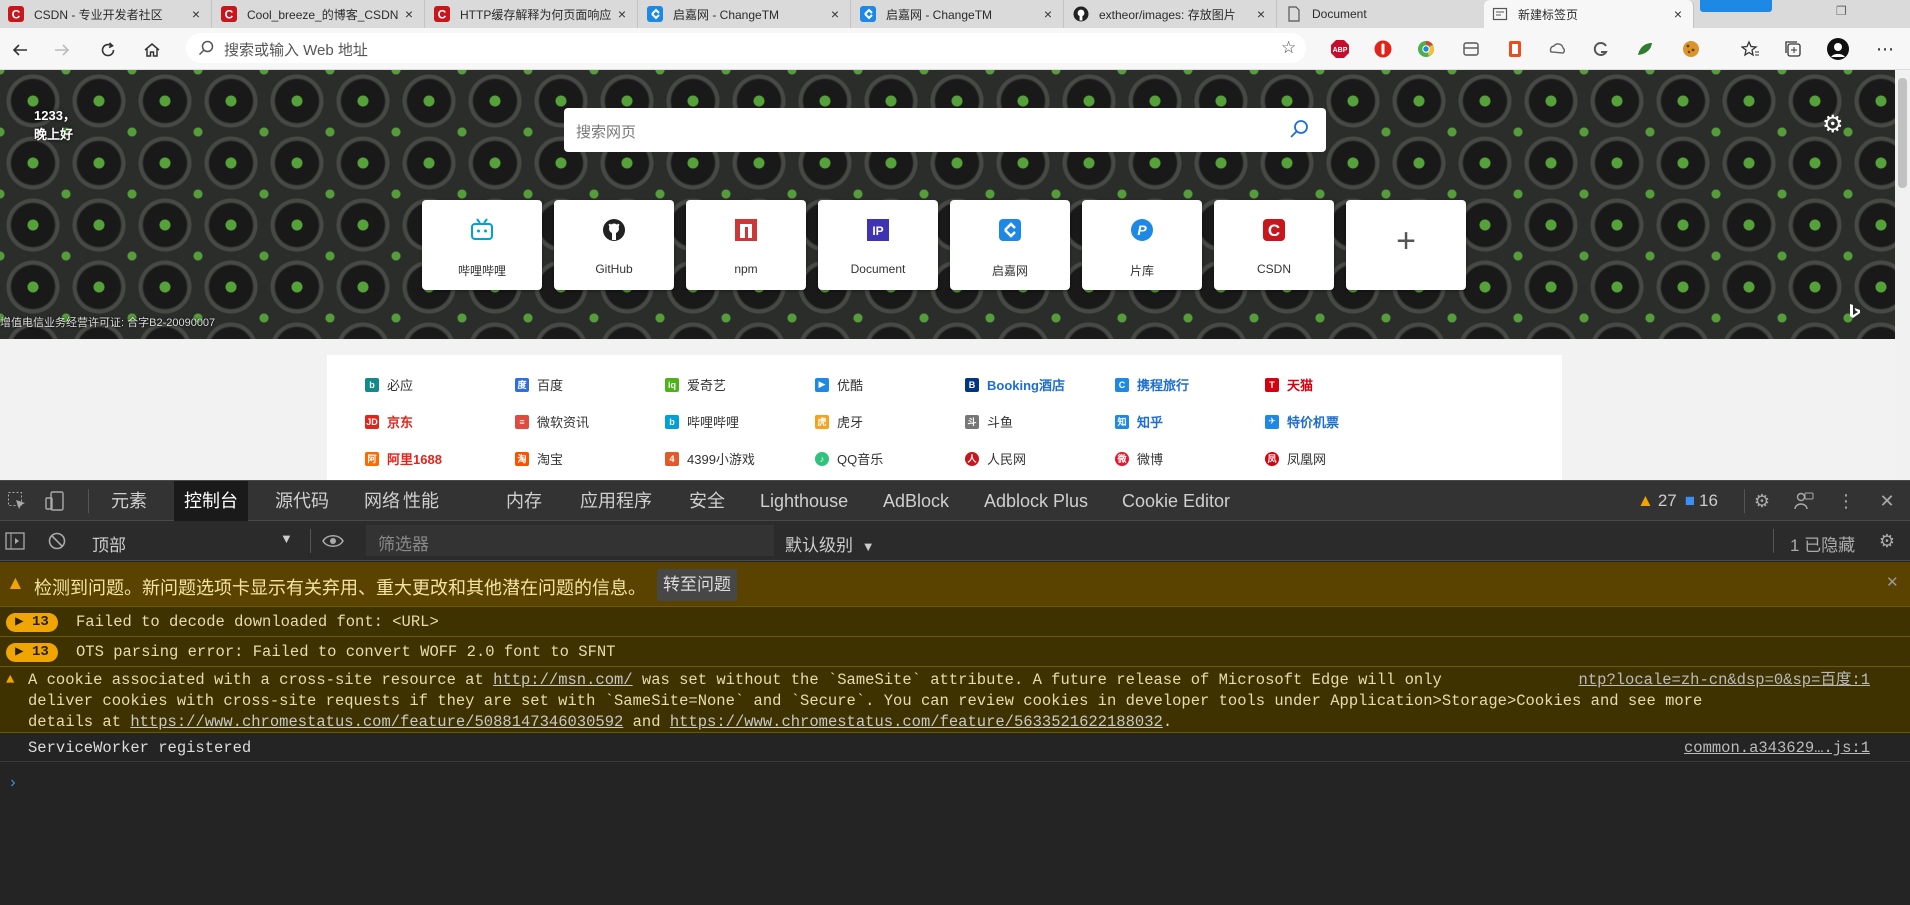 Image resolution: width=1910 pixels, height=905 pixels. What do you see at coordinates (539, 458) in the screenshot?
I see `link-item: 淘淘宝` at bounding box center [539, 458].